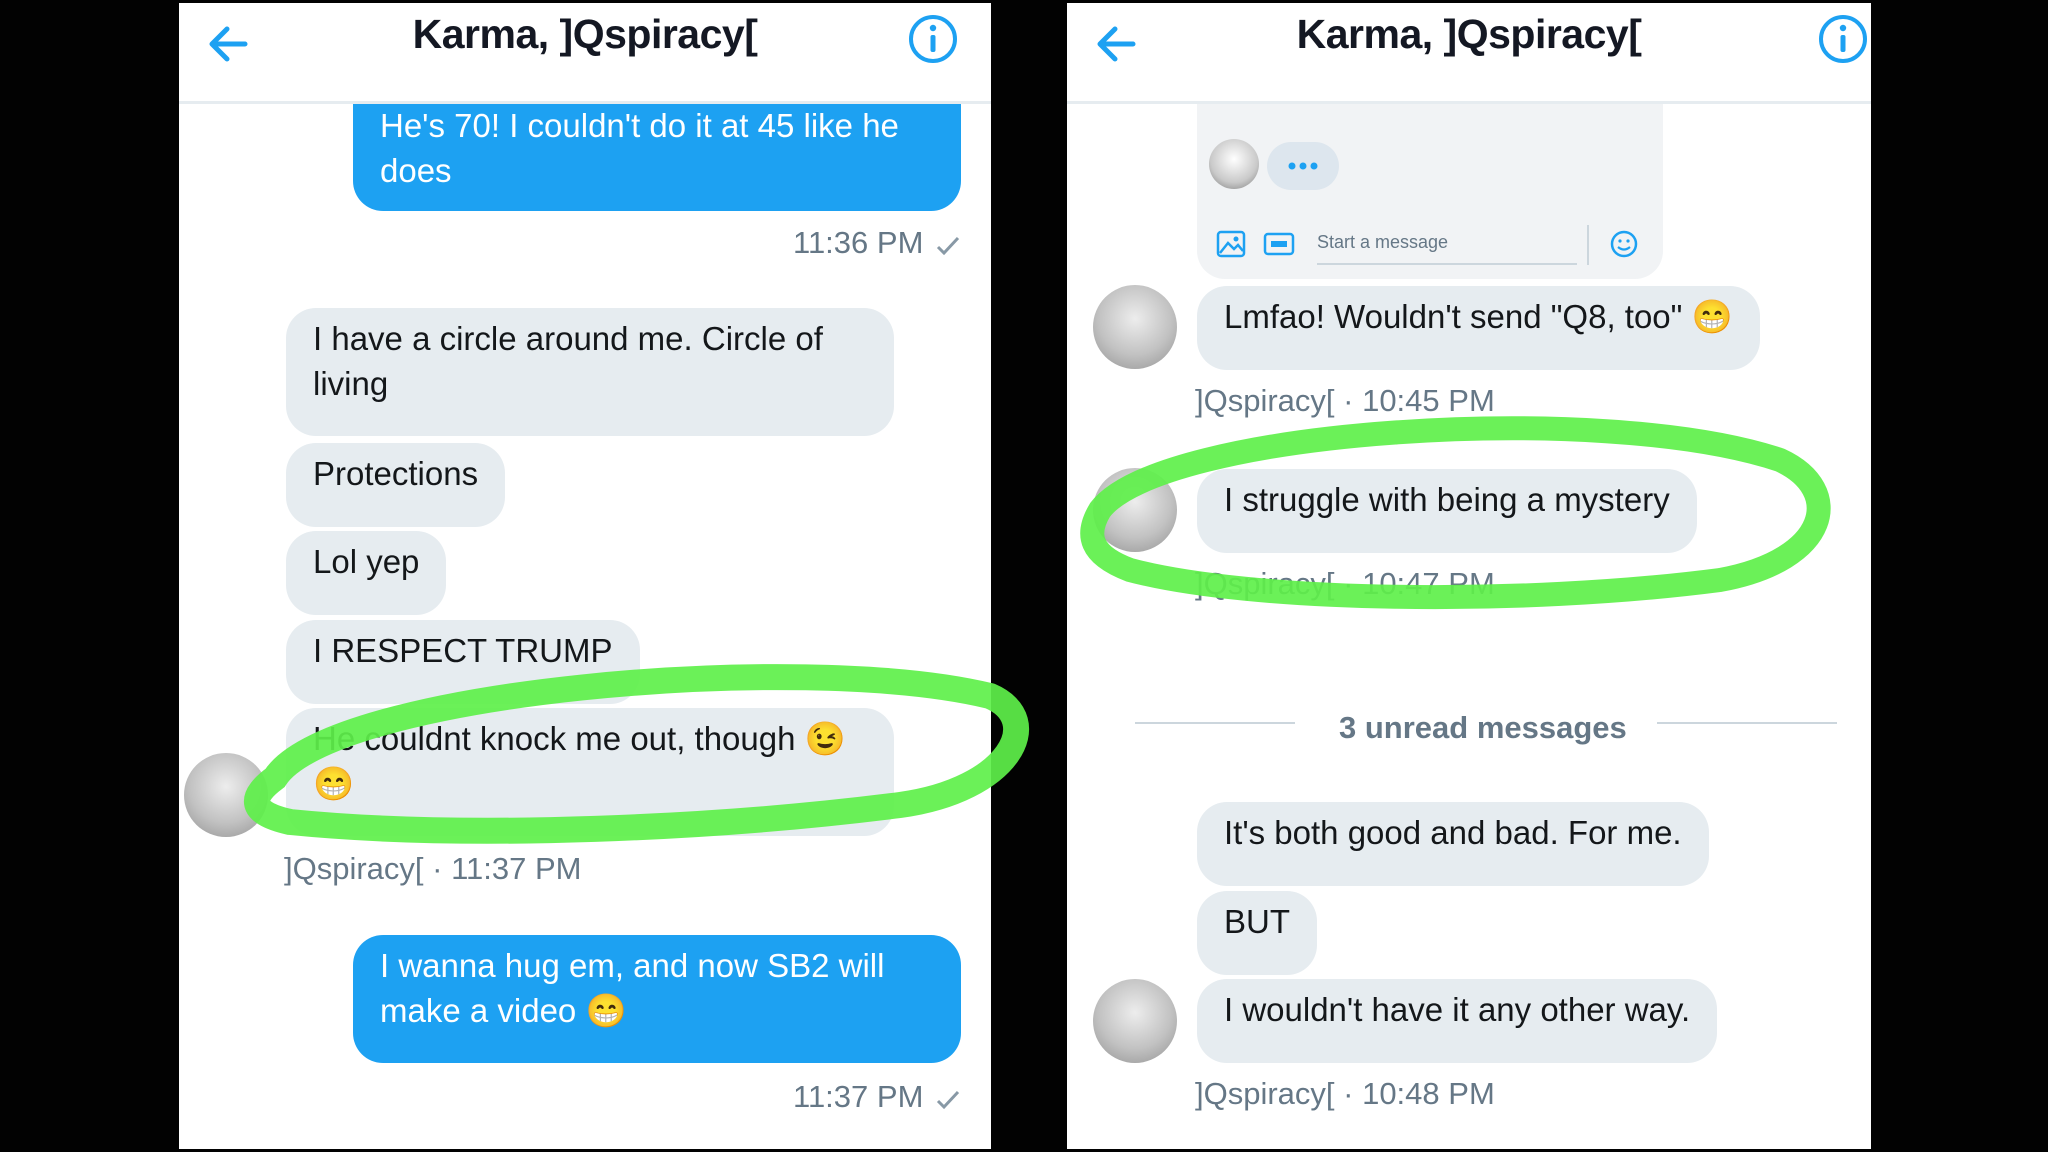 This screenshot has width=2048, height=1152. What do you see at coordinates (858, 1096) in the screenshot?
I see `message-timestamp: 11:37 PM` at bounding box center [858, 1096].